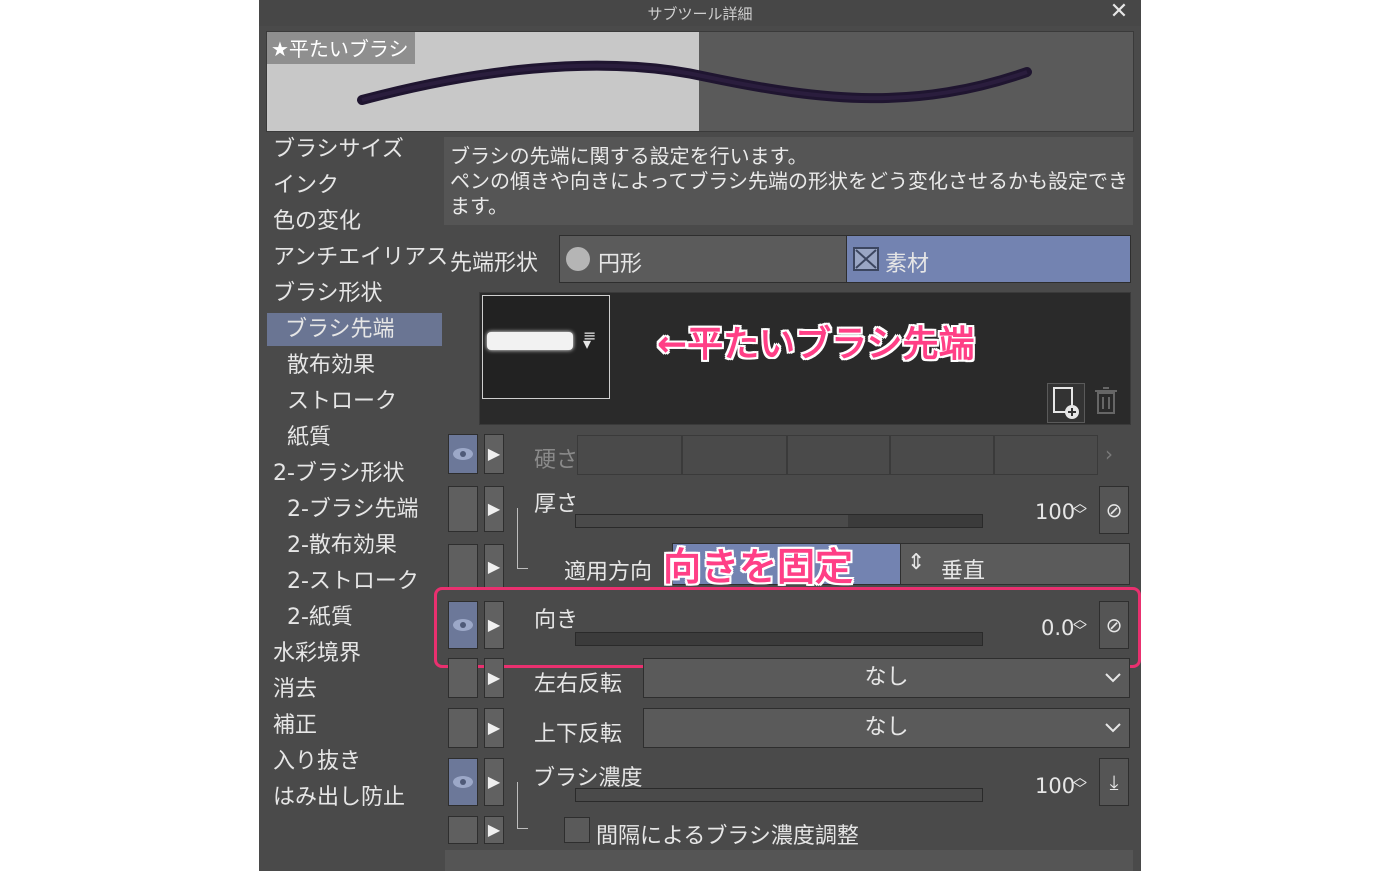  I want to click on flip-vertical-dropdown: なし, so click(886, 728).